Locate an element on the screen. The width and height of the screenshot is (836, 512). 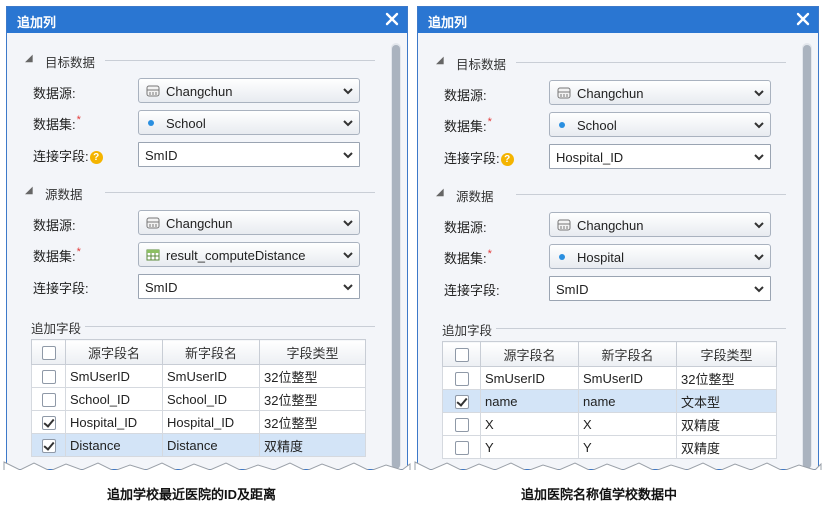
new-field-cell: Hospital_ID is located at coordinates (211, 422).